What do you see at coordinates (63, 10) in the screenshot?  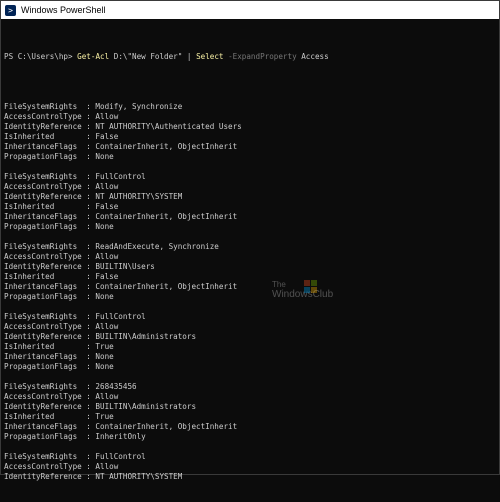 I see `window-title: Windows PowerShell` at bounding box center [63, 10].